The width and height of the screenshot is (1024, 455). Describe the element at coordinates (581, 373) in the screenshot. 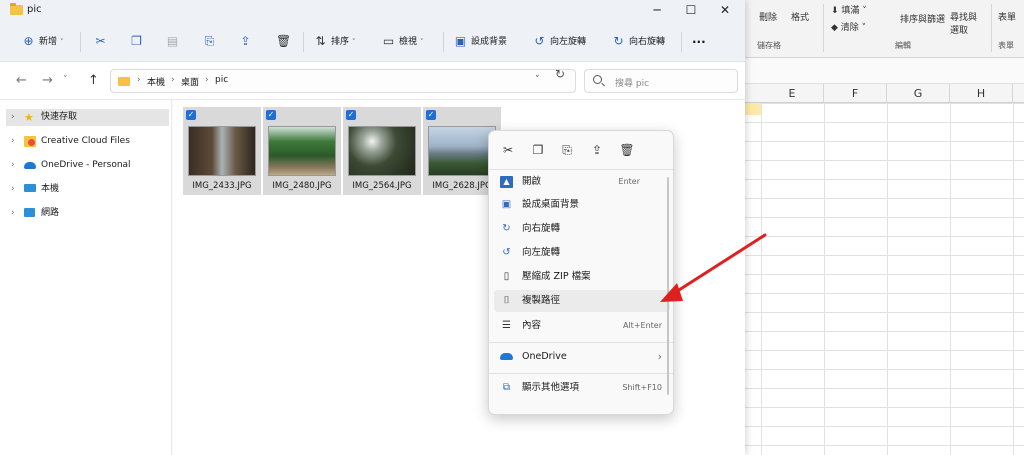

I see `menu-separator` at that location.